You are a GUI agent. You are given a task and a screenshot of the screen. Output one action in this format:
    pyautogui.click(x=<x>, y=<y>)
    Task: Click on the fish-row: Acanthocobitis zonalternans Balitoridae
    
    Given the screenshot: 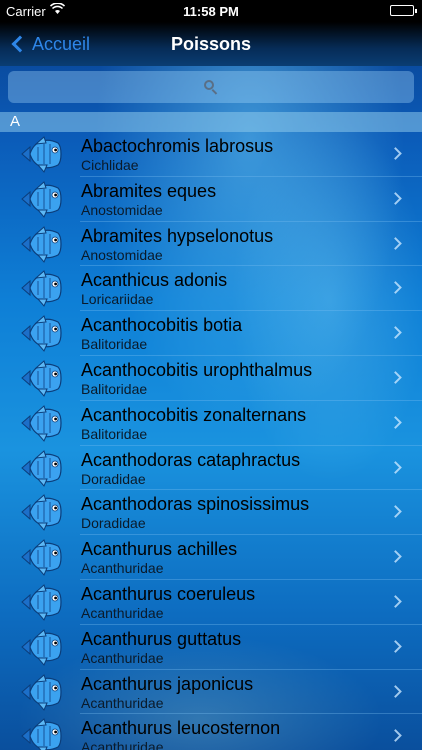 What is the action you would take?
    pyautogui.click(x=211, y=423)
    